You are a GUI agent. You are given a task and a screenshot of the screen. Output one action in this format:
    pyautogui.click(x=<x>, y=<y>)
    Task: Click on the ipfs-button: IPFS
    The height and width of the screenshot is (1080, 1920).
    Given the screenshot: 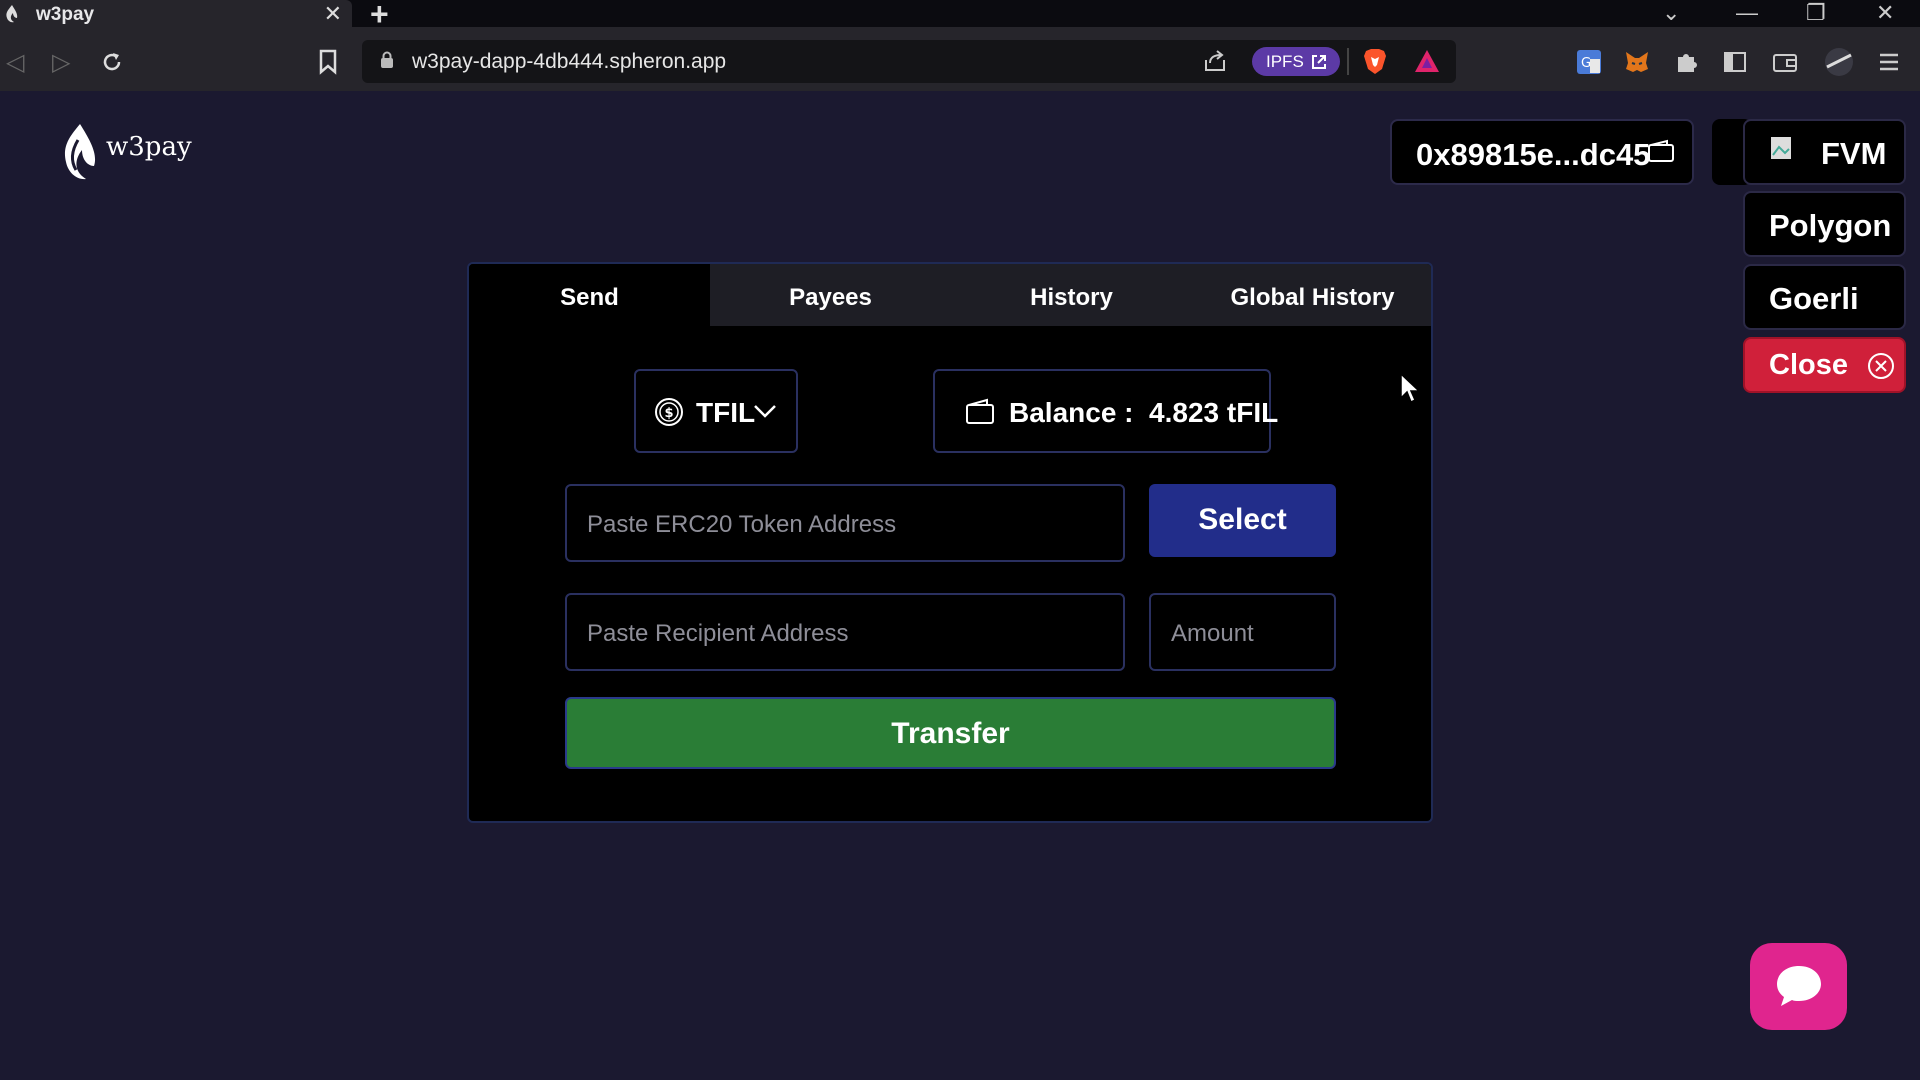 What is the action you would take?
    pyautogui.click(x=1296, y=61)
    